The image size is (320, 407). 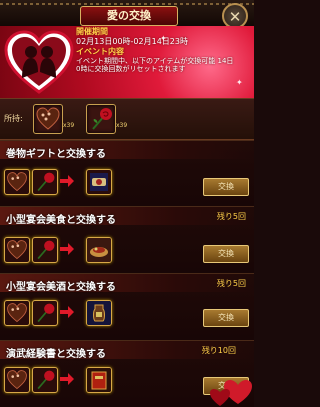 I want to click on hearts-decoration-icon, so click(x=231, y=393).